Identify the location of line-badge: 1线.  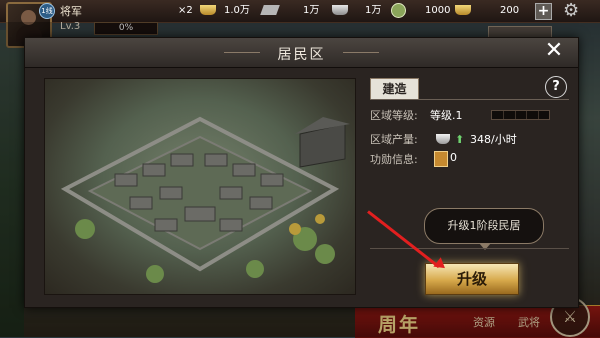
(47, 11).